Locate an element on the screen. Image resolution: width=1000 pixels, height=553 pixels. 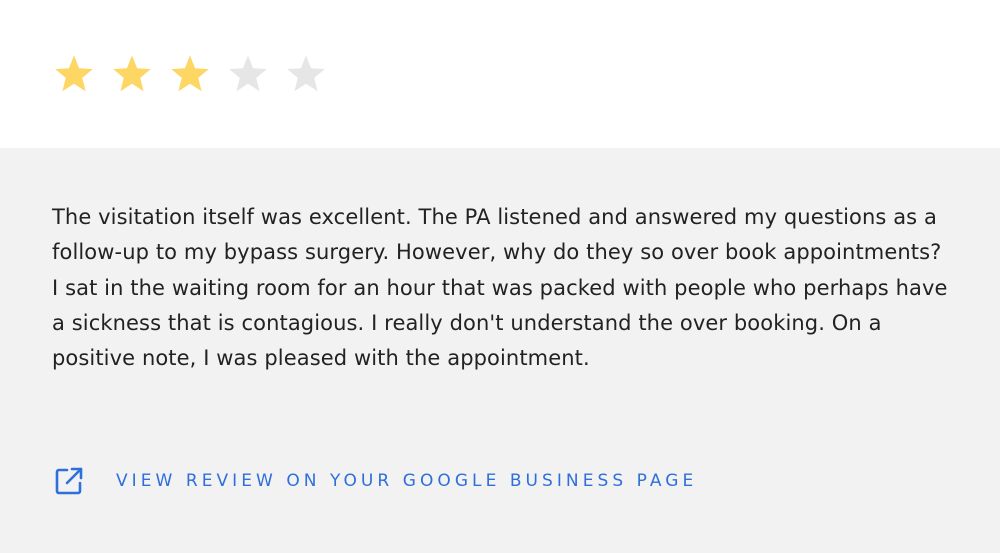
star-rating is located at coordinates (197, 74).